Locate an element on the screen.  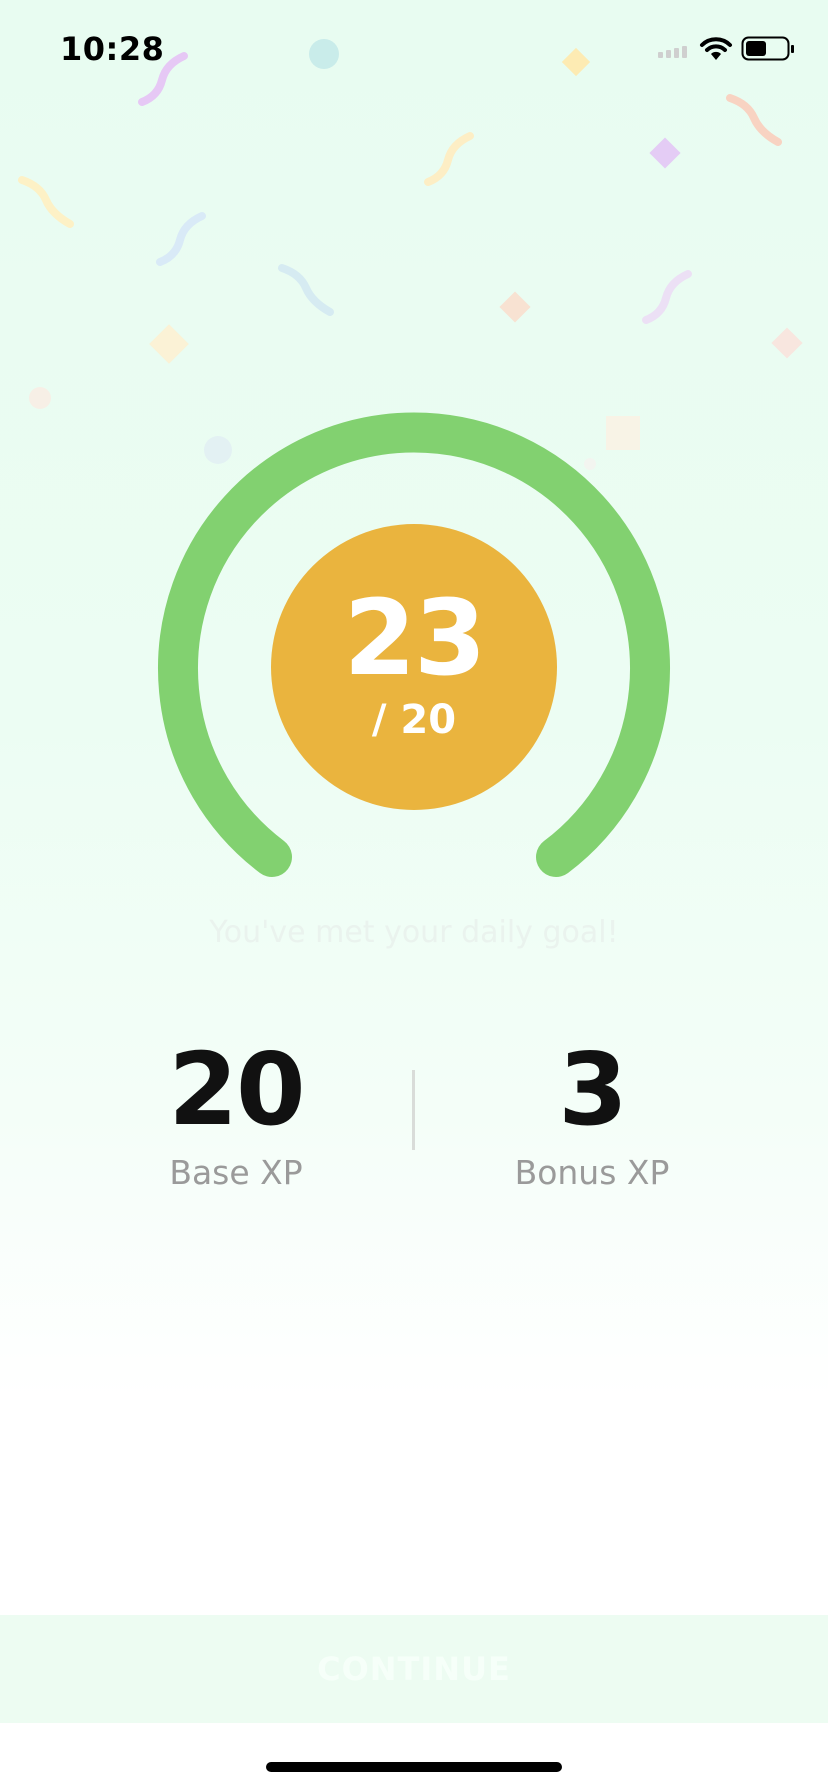
xp-total-circle: 23 / 20 is located at coordinates (414, 667).